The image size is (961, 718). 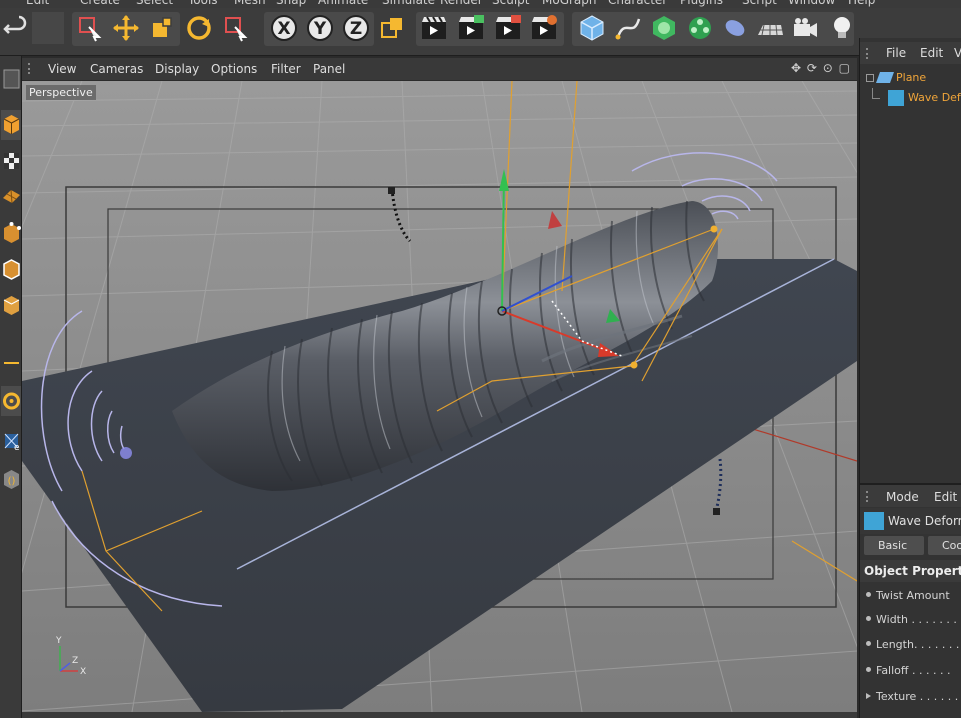 I want to click on z-axis-lock-icon: Z, so click(x=356, y=28).